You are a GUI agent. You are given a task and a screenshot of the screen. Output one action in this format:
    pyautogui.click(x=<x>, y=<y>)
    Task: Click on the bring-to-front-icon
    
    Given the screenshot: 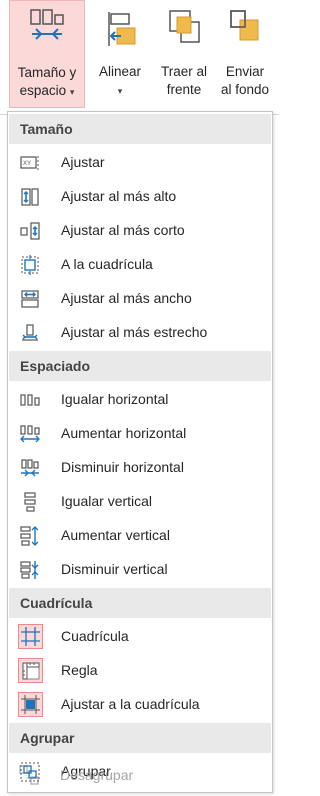 What is the action you would take?
    pyautogui.click(x=184, y=26)
    